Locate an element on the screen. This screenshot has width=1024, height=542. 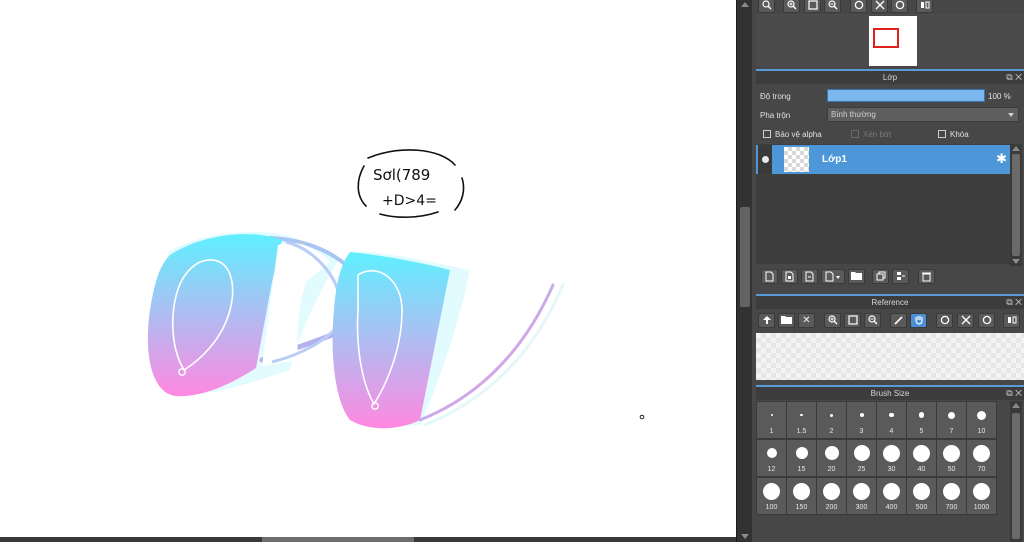
brush-size-scrollbar is located at coordinates (1016, 471).